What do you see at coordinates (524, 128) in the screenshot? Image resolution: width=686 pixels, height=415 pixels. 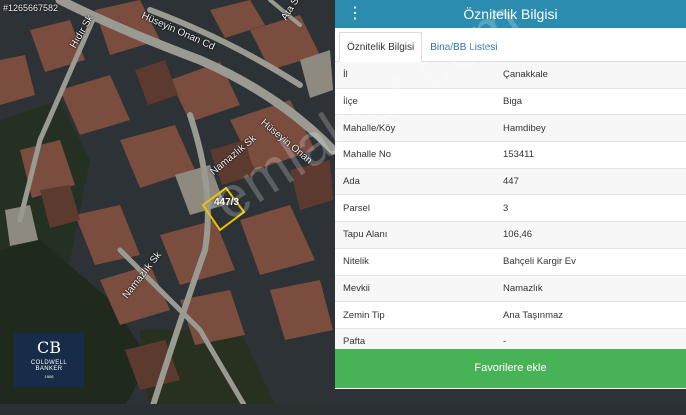 I see `row-value: Hamdibey` at bounding box center [524, 128].